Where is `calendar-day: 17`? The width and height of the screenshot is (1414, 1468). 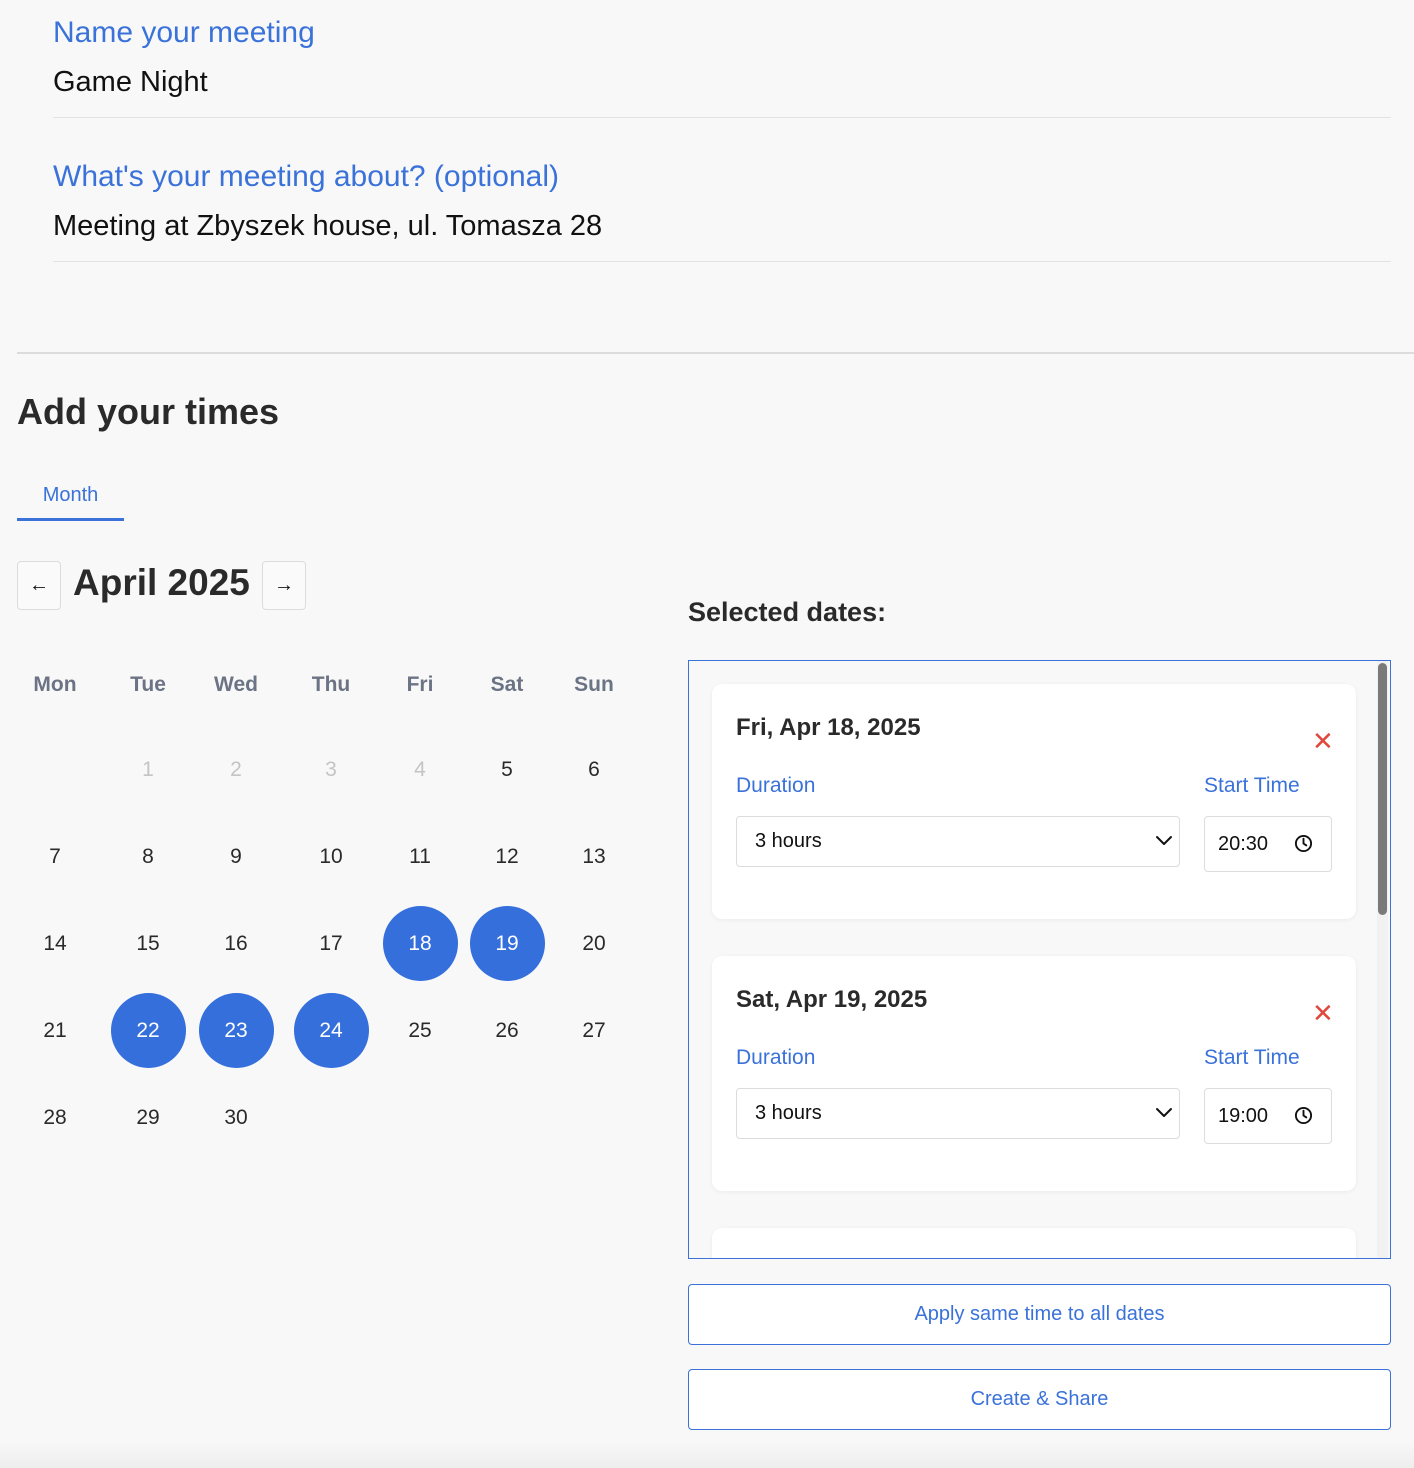 calendar-day: 17 is located at coordinates (331, 943).